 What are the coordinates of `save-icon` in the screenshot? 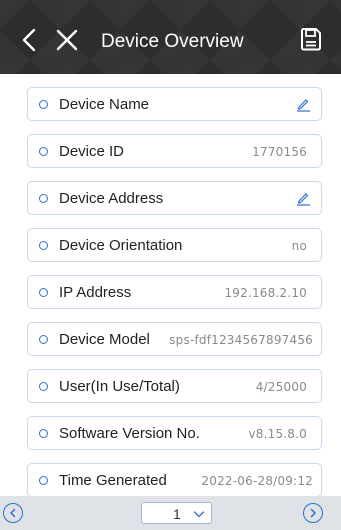 It's located at (311, 39).